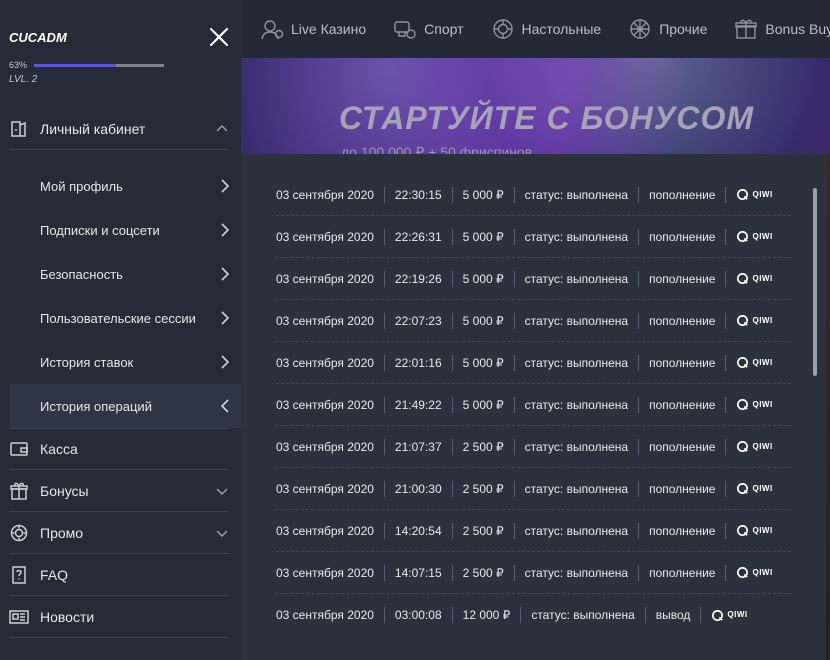  Describe the element at coordinates (225, 406) in the screenshot. I see `chevron-left-icon` at that location.